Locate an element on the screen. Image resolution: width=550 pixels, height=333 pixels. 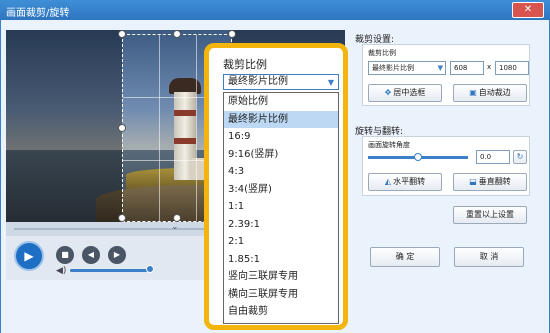
dropdown-select: 最终影片比例 ▼ is located at coordinates (281, 82).